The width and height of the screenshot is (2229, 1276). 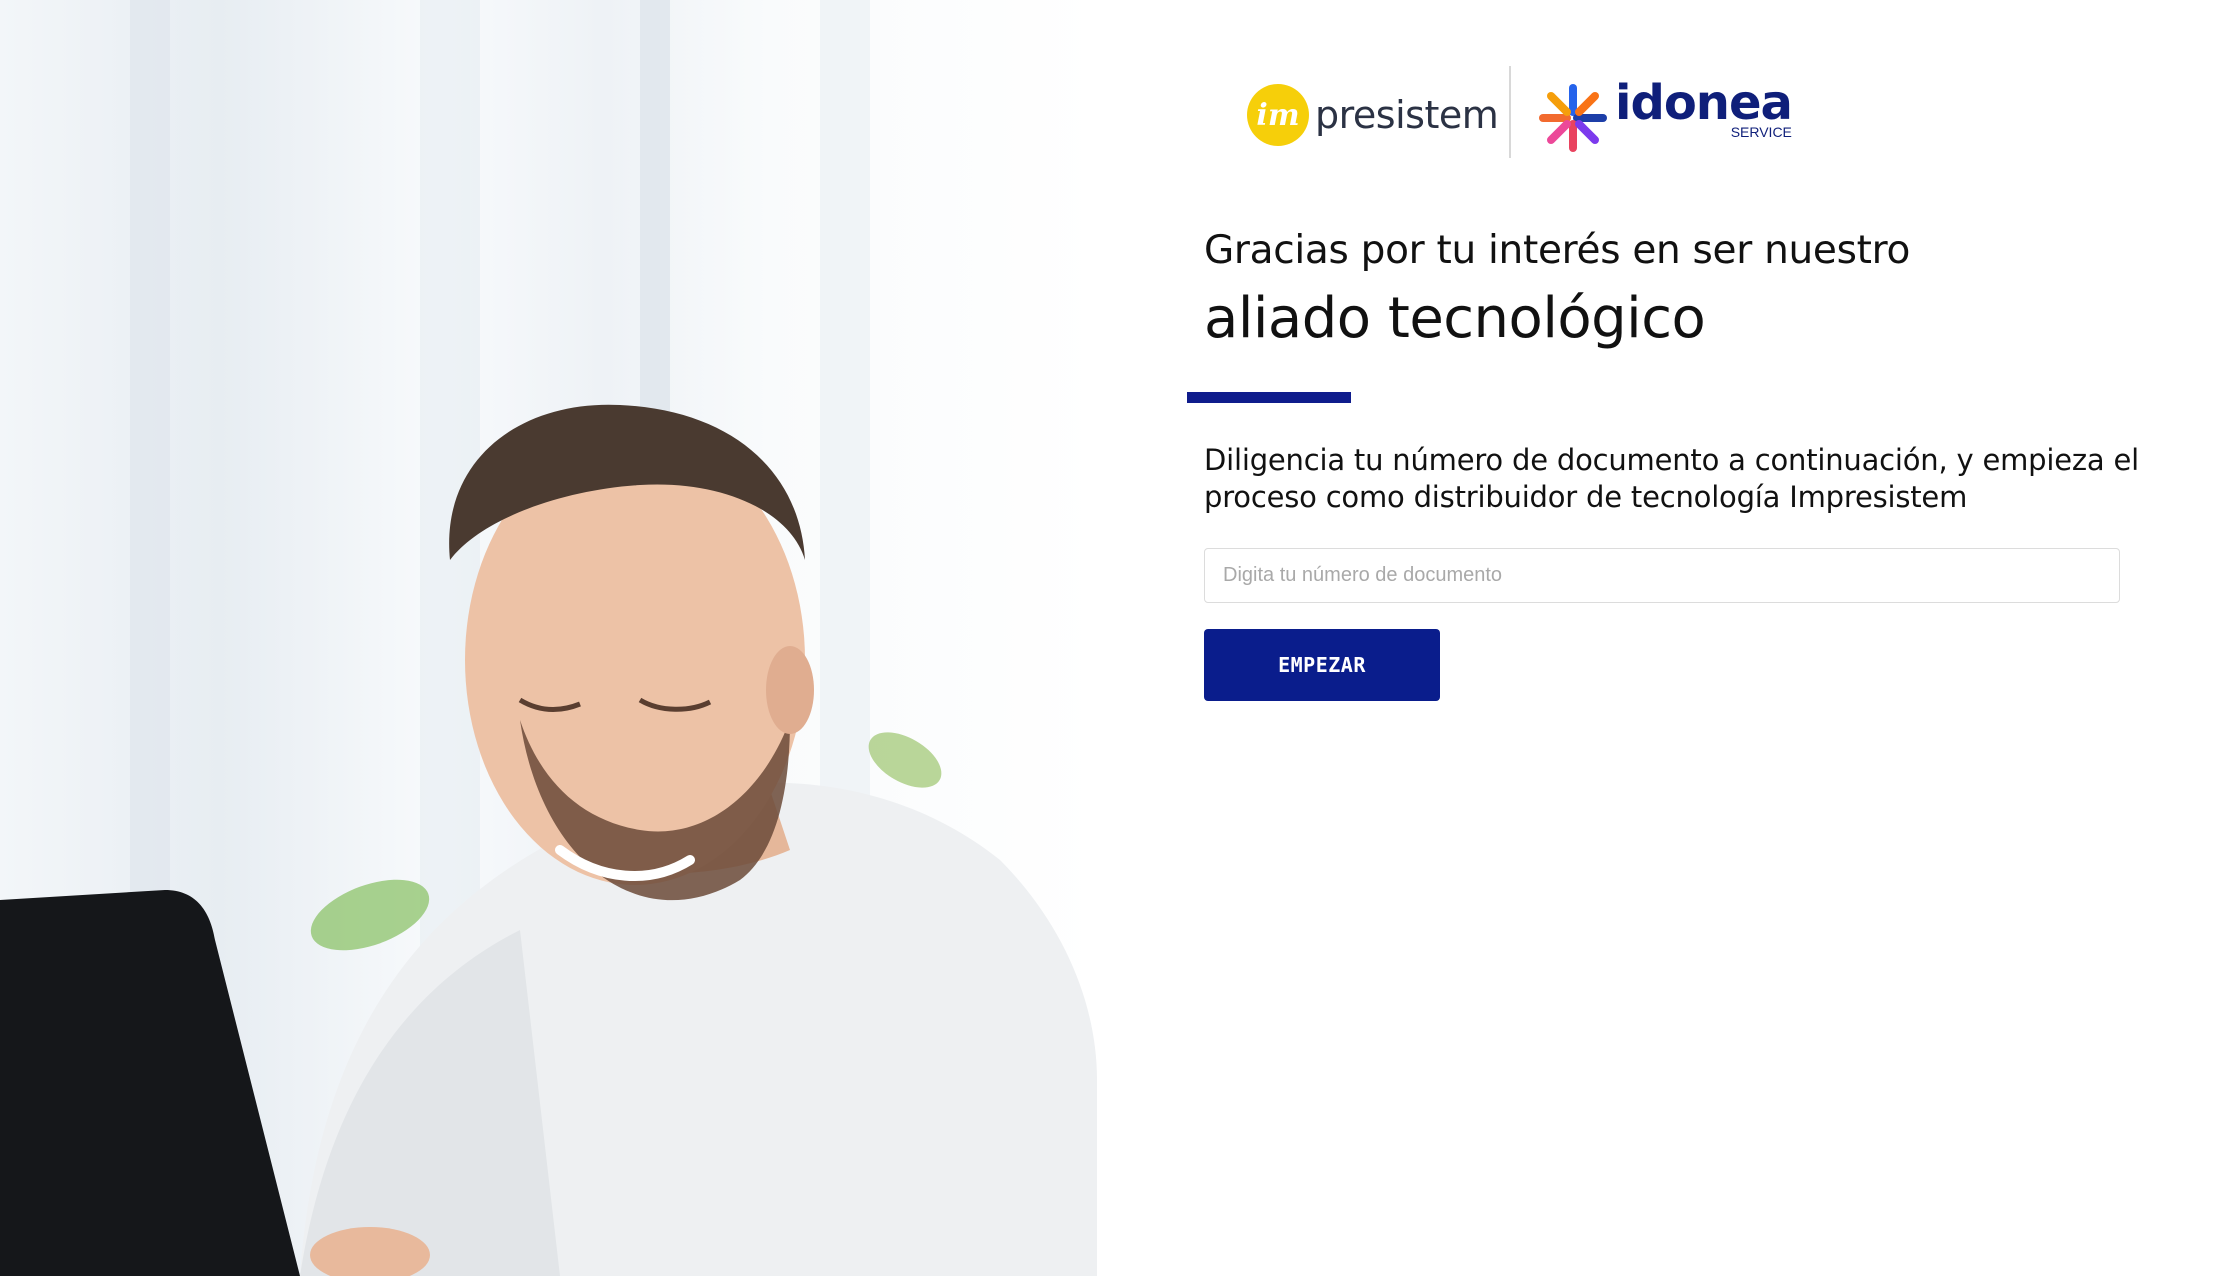 I want to click on impresistem-logo: im presistem, so click(x=1373, y=115).